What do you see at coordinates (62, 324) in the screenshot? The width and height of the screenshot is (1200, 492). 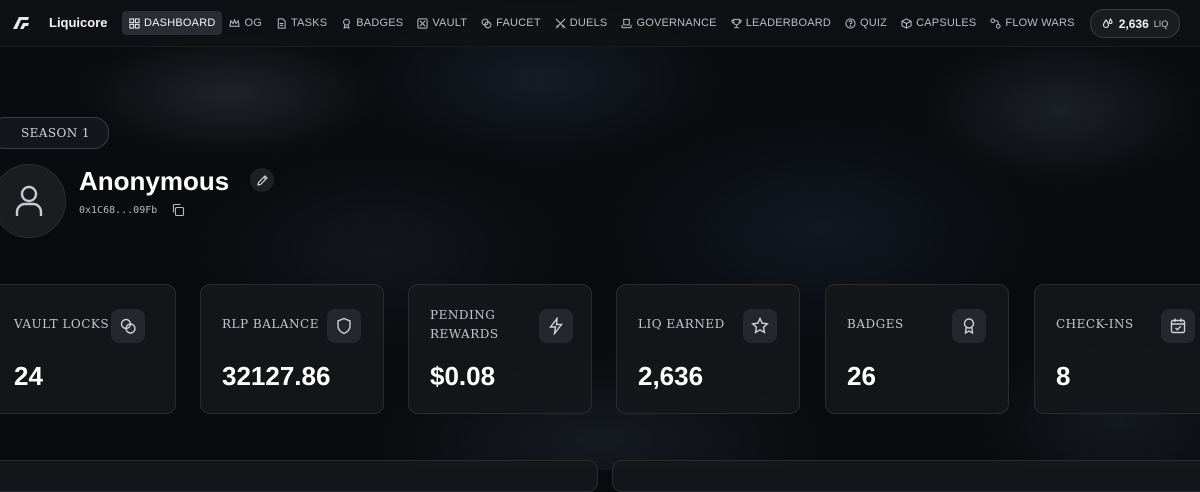 I see `stat-label: VAULT LOCKS` at bounding box center [62, 324].